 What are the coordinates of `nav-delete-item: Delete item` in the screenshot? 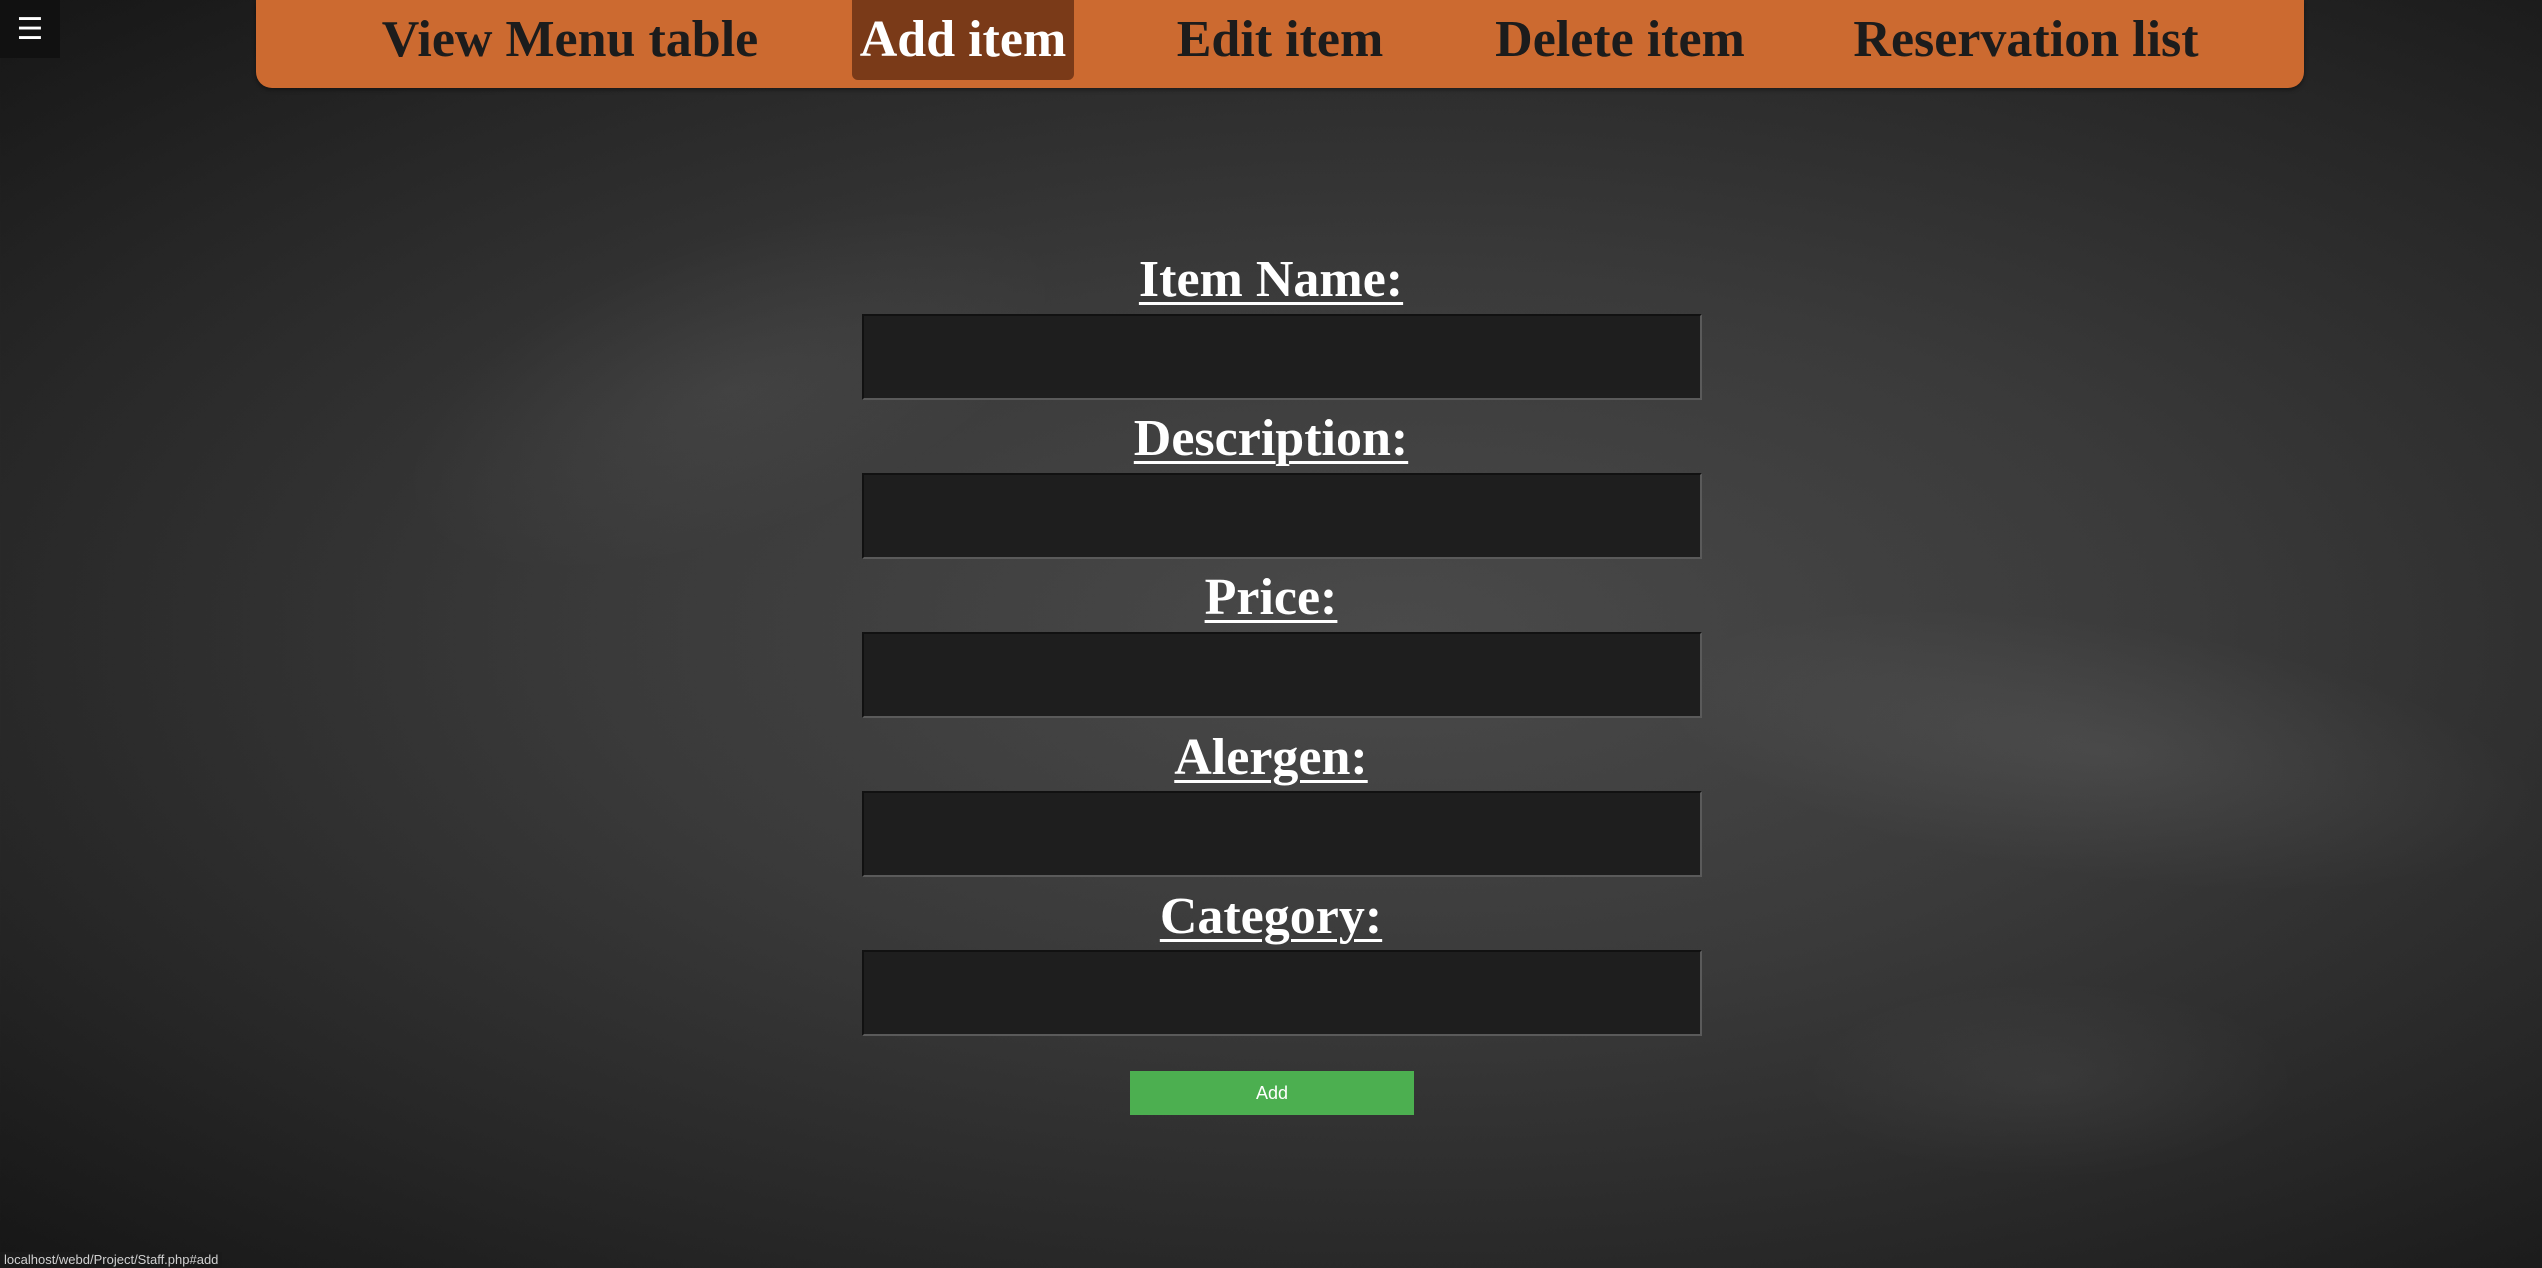 It's located at (1620, 40).